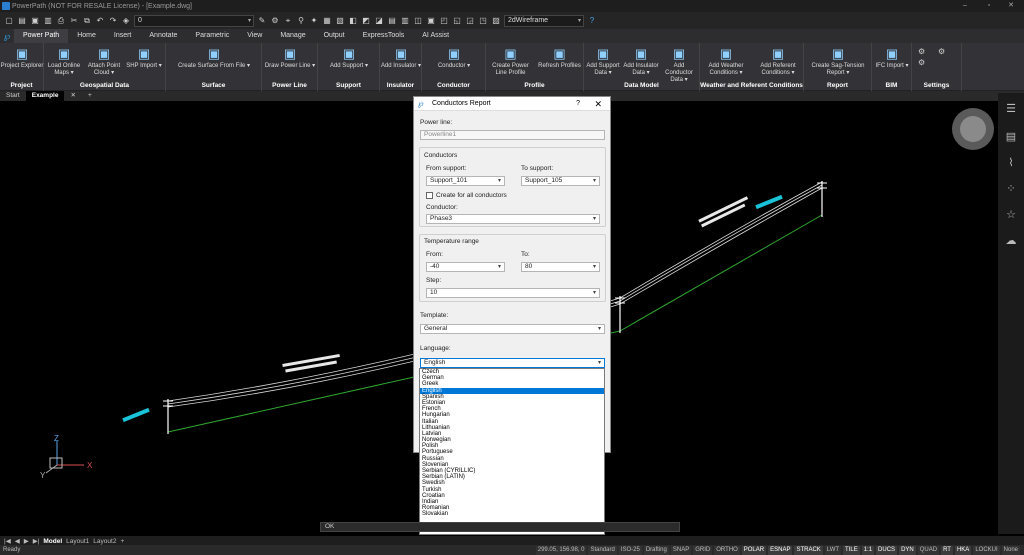  Describe the element at coordinates (483, 21) in the screenshot. I see `tool-icon-17: ◳` at that location.